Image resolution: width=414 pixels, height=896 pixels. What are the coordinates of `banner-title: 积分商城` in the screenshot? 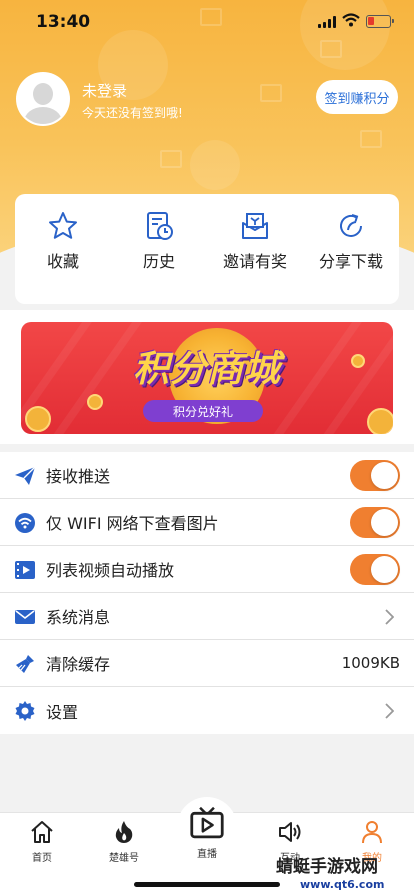 It's located at (206, 369).